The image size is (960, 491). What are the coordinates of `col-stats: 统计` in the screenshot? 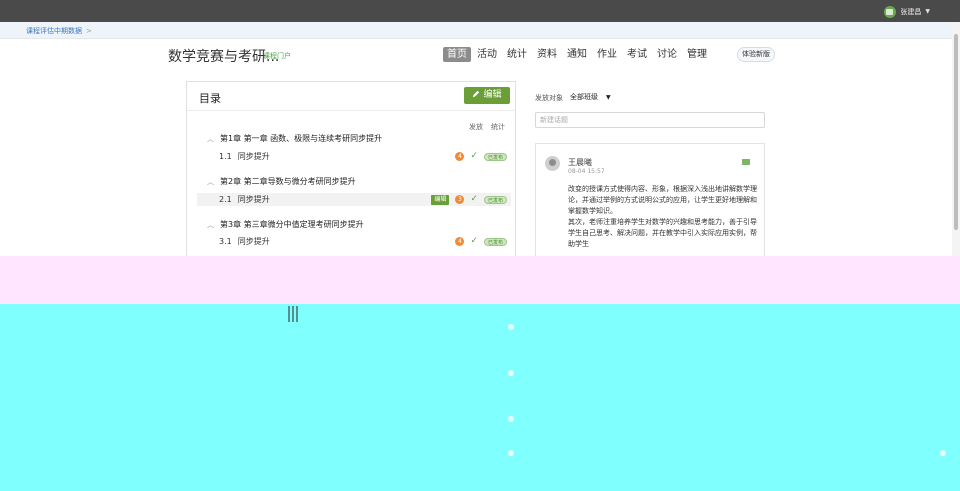 It's located at (498, 127).